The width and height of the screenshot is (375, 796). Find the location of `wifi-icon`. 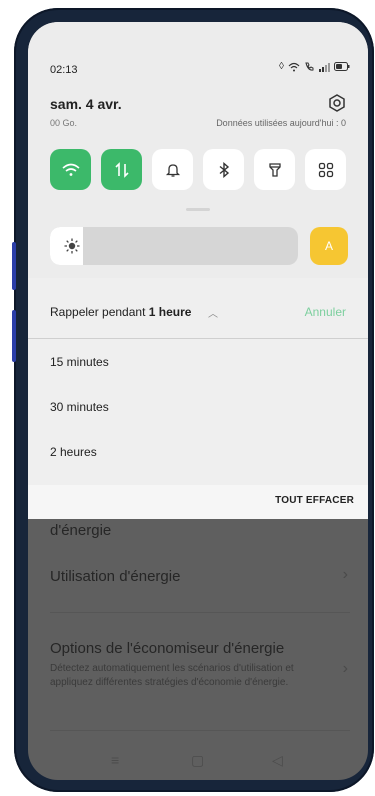

wifi-icon is located at coordinates (70, 169).